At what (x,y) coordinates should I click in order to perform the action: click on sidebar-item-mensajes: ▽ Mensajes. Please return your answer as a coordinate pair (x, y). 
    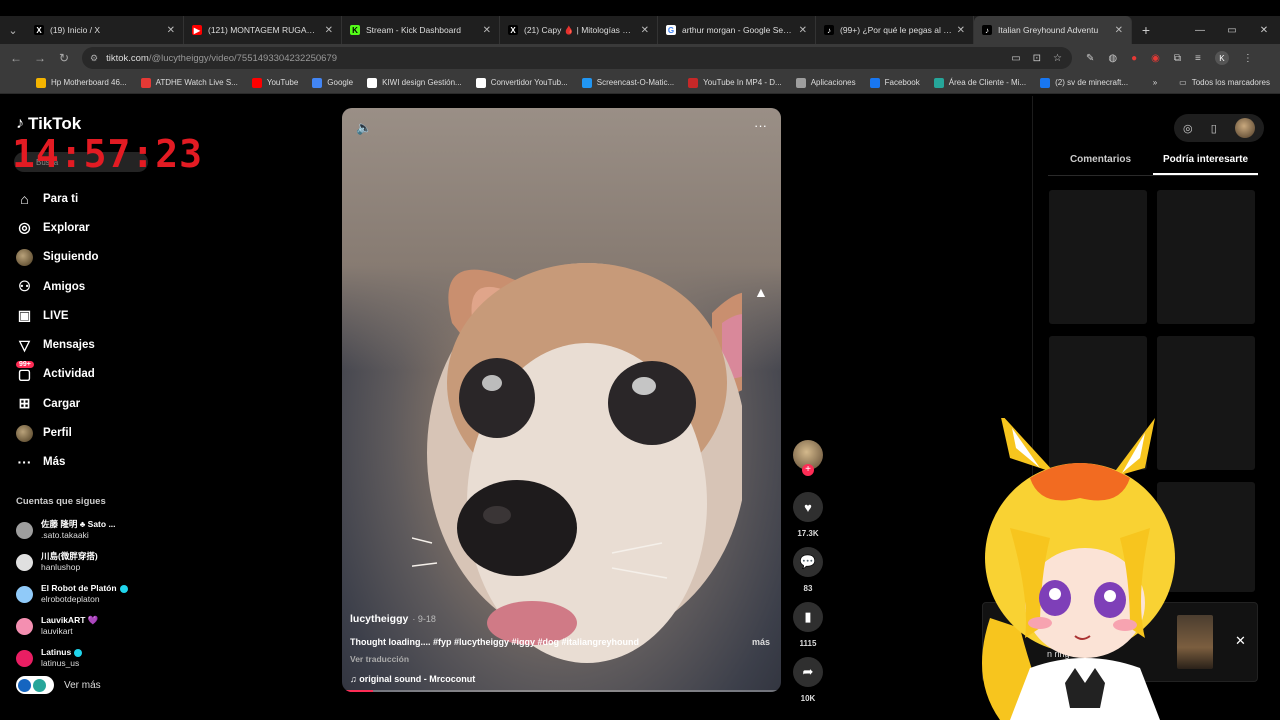
    Looking at the image, I should click on (86, 344).